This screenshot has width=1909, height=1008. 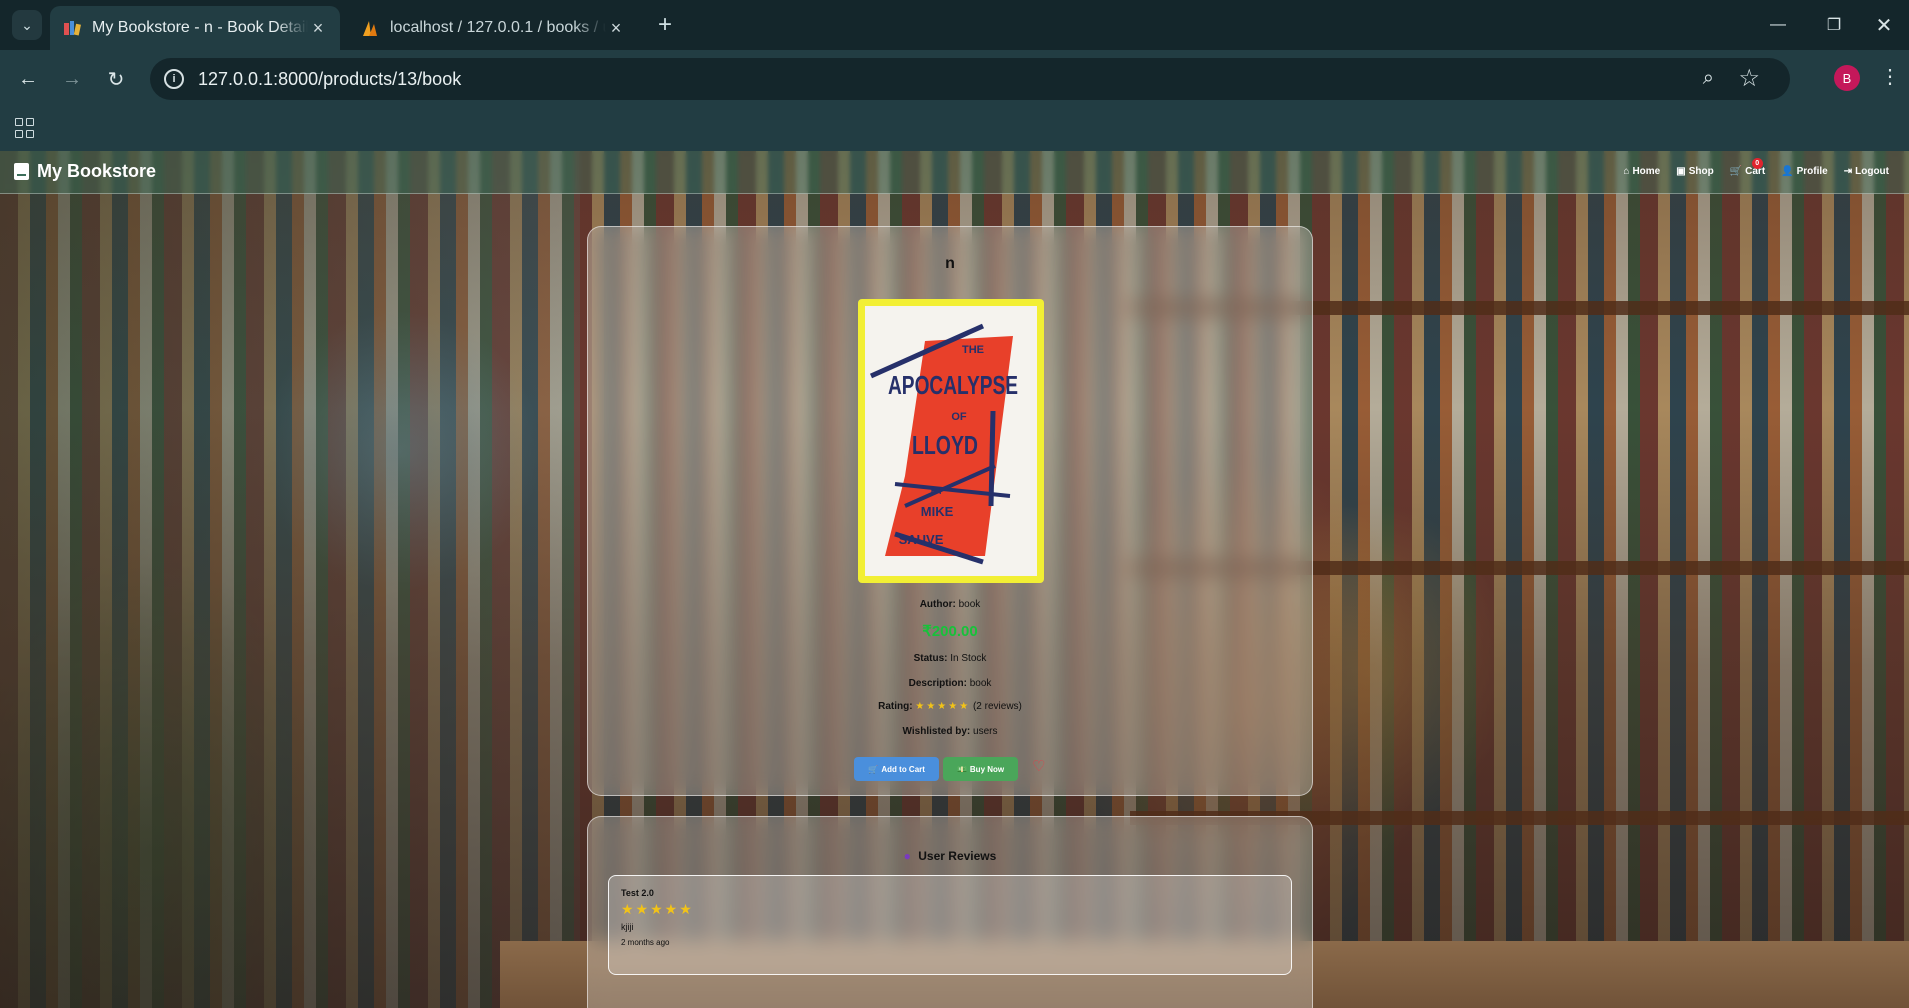 I want to click on cover-text-by: BY, so click(x=937, y=491).